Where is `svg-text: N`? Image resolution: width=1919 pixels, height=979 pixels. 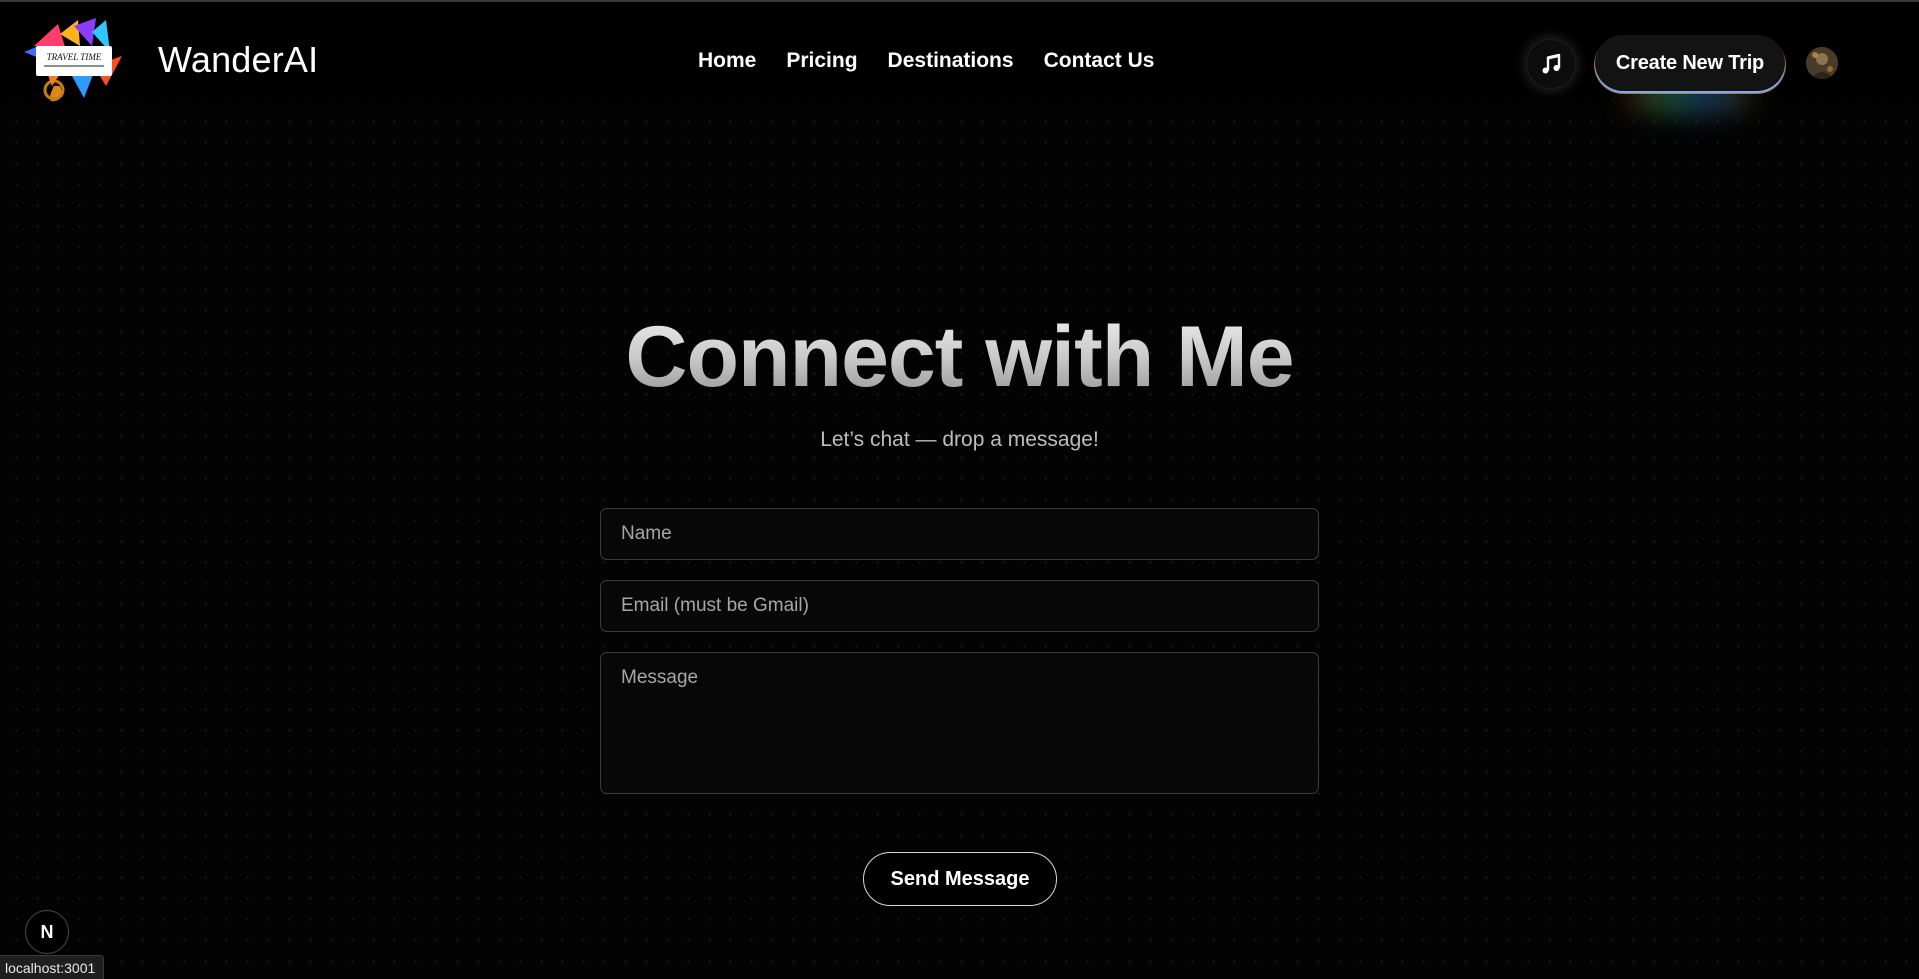
svg-text: N is located at coordinates (47, 932).